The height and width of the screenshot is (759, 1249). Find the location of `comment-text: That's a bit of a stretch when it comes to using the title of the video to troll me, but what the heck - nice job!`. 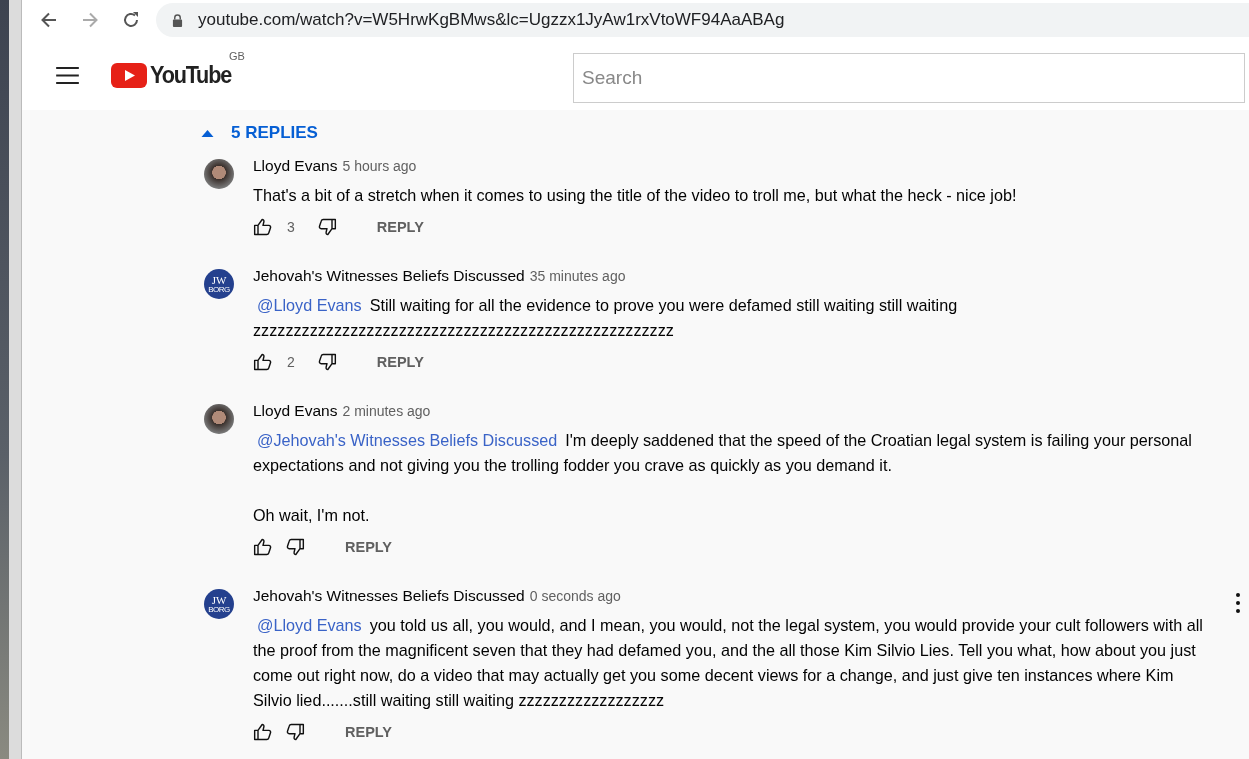

comment-text: That's a bit of a stretch when it comes to using the title of the video to troll me, but what the heck - nice job! is located at coordinates (635, 195).